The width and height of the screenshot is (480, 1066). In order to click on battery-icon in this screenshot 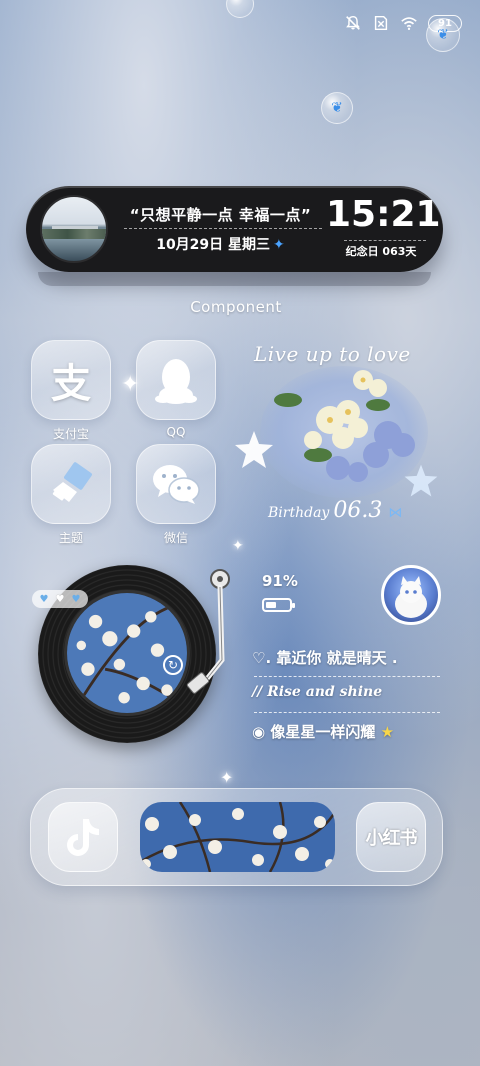, I will do `click(278, 605)`.